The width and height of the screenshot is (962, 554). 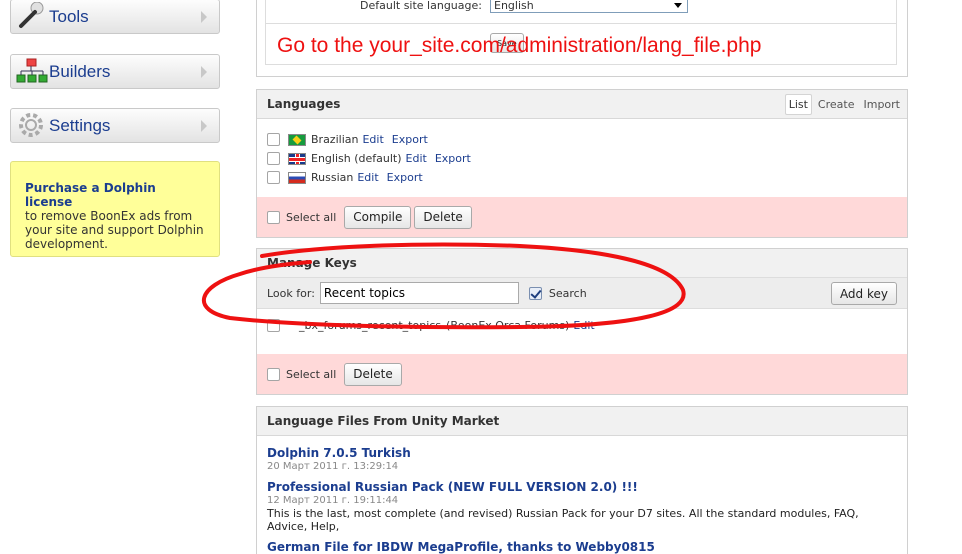 I want to click on compile-button: Compile, so click(x=378, y=217).